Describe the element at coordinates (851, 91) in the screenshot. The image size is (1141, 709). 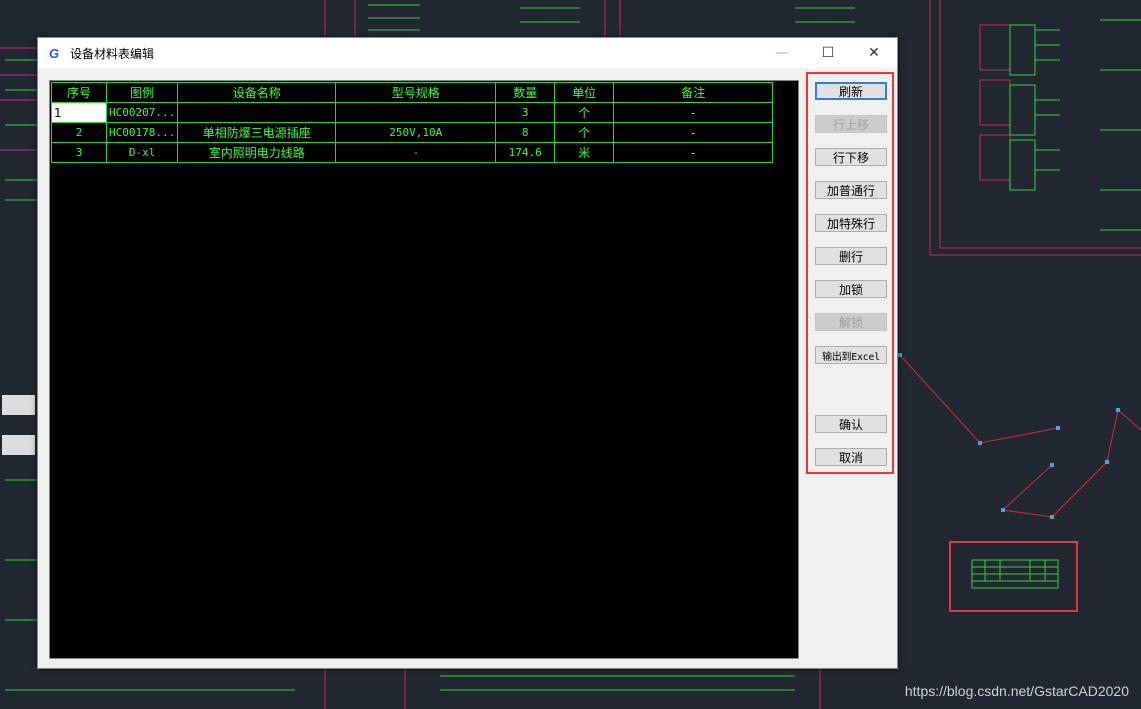
I see `refresh-button: 刷新` at that location.